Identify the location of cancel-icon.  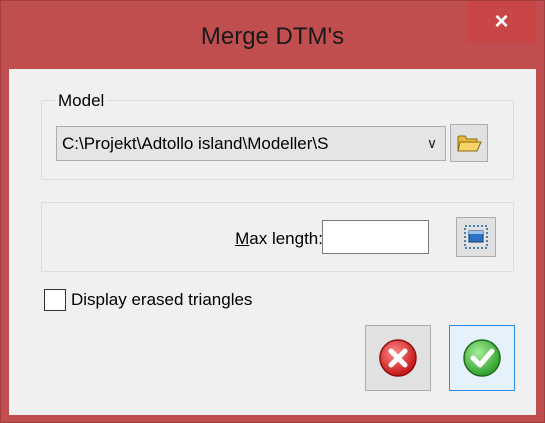
(398, 358).